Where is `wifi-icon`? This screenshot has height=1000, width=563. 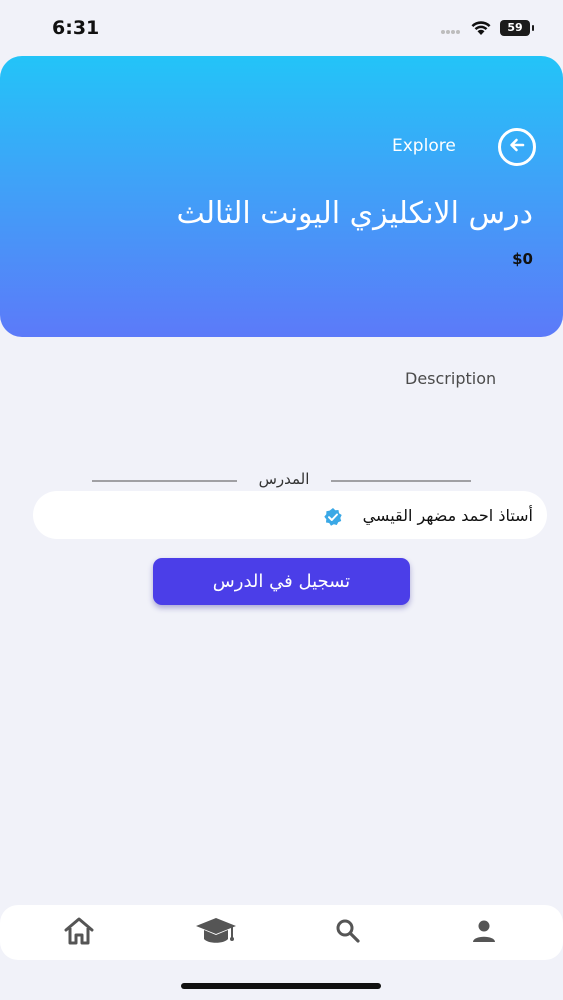 wifi-icon is located at coordinates (481, 29).